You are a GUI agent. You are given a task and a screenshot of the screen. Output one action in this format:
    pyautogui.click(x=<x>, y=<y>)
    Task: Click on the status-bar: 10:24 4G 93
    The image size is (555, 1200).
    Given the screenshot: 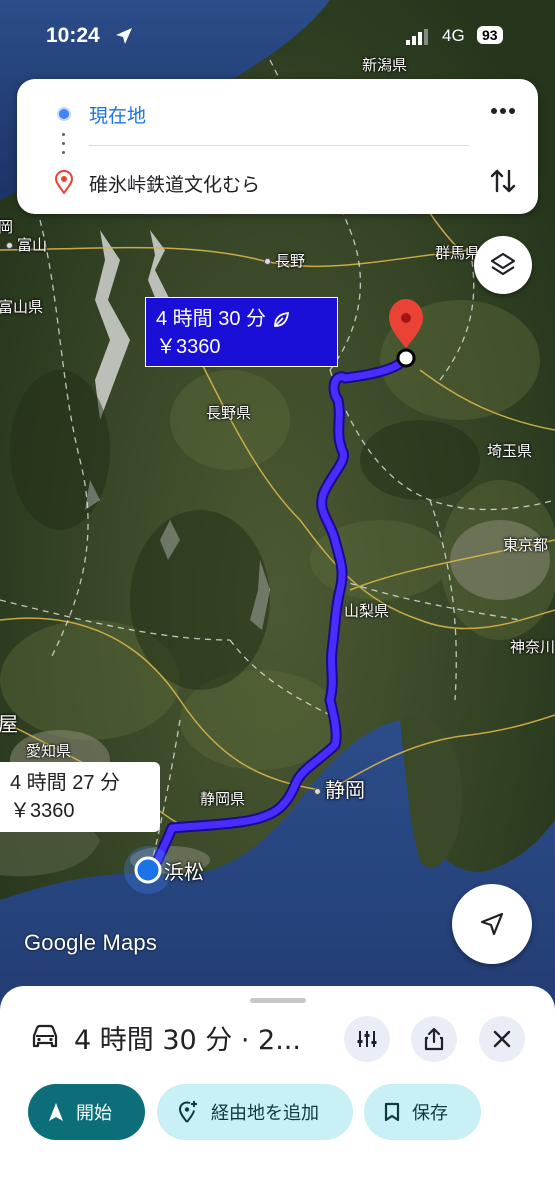 What is the action you would take?
    pyautogui.click(x=277, y=35)
    